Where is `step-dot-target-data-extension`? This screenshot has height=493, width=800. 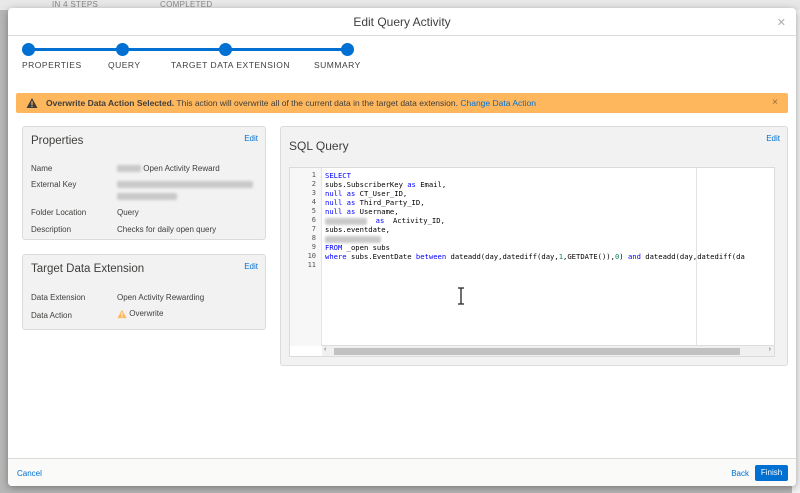
step-dot-target-data-extension is located at coordinates (225, 49).